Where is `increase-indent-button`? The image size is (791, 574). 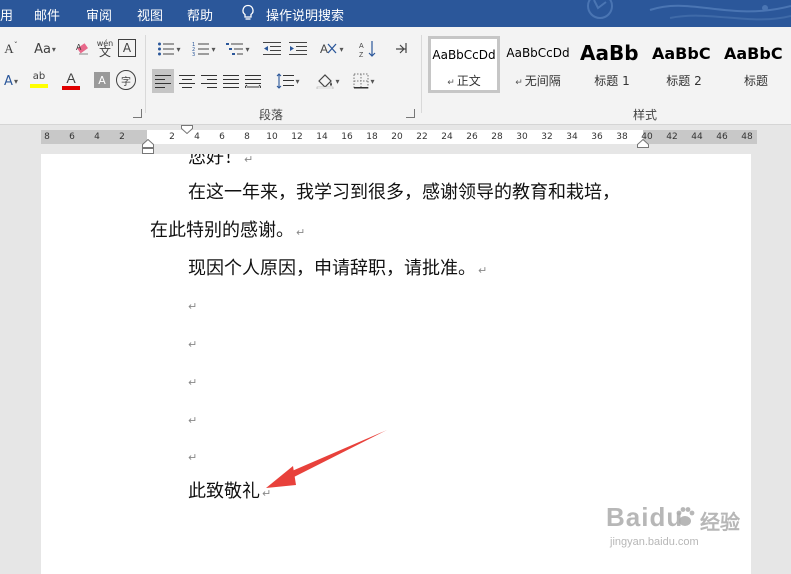
increase-indent-button is located at coordinates (298, 49).